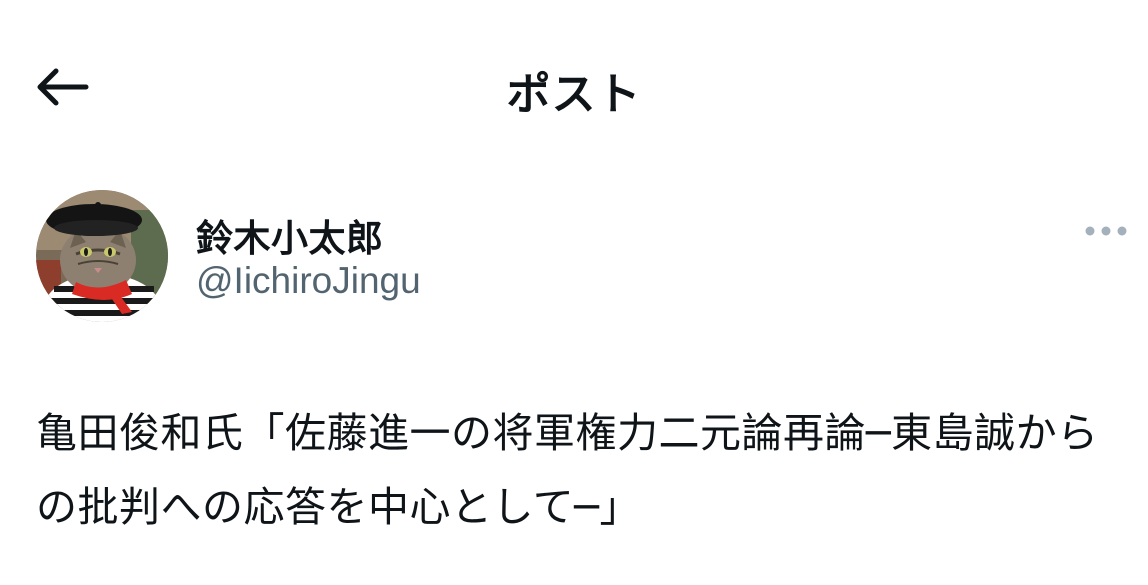  I want to click on cat-in-beret-avatar, so click(102, 256).